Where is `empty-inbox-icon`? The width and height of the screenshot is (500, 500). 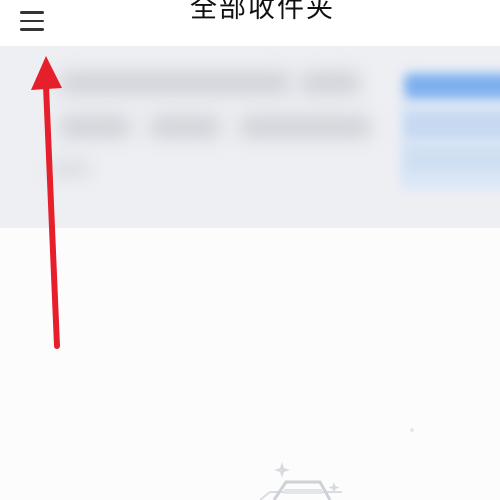 empty-inbox-icon is located at coordinates (300, 481).